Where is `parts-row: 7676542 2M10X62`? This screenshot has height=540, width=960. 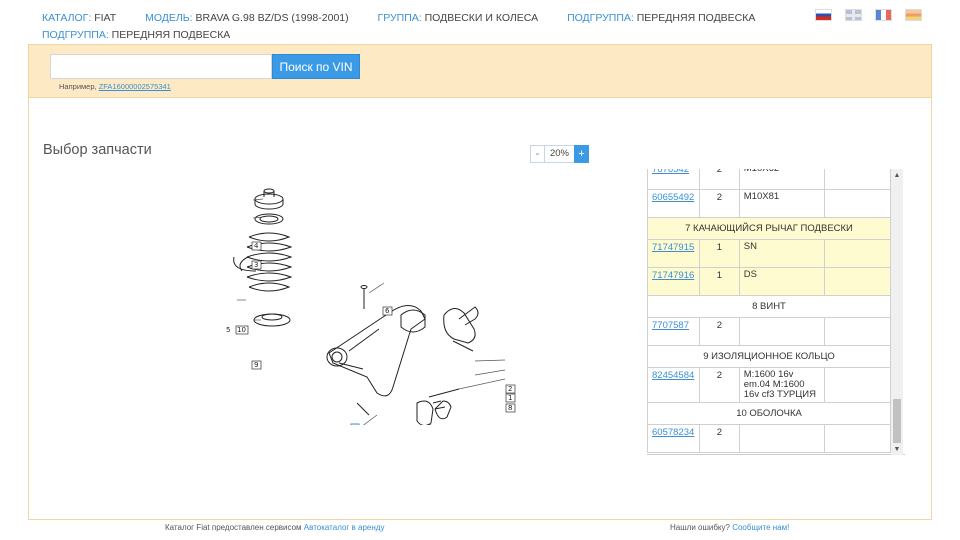 parts-row: 7676542 2M10X62 is located at coordinates (769, 179).